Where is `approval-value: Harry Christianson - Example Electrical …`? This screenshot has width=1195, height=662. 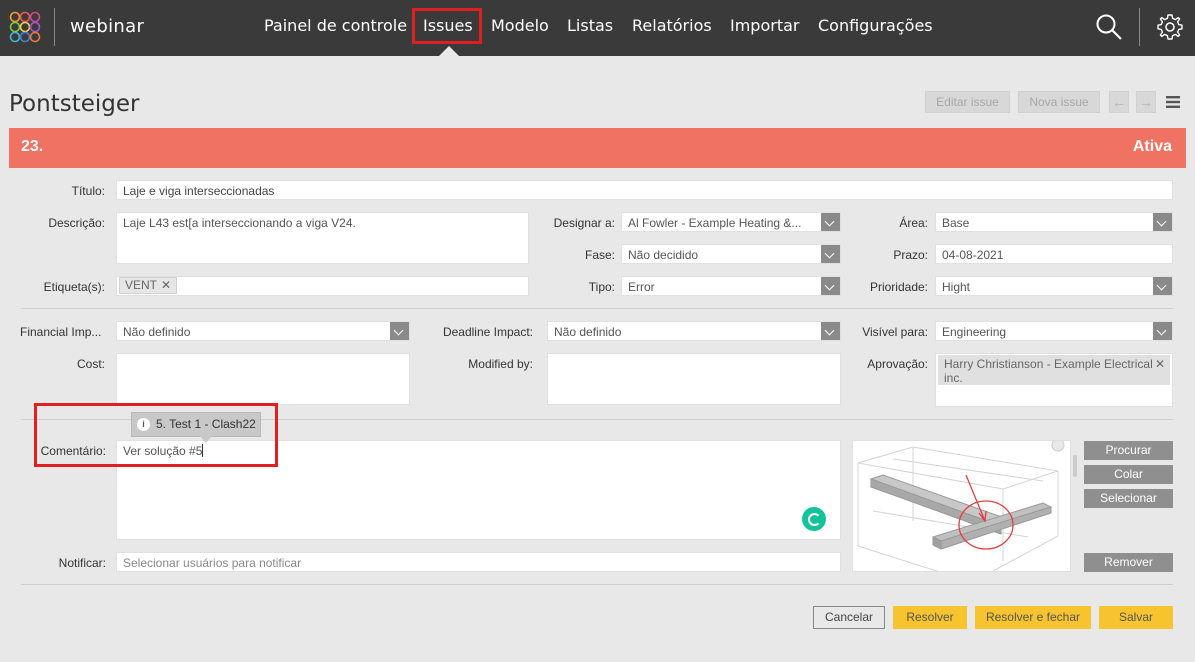
approval-value: Harry Christianson - Example Electrical … is located at coordinates (1048, 371).